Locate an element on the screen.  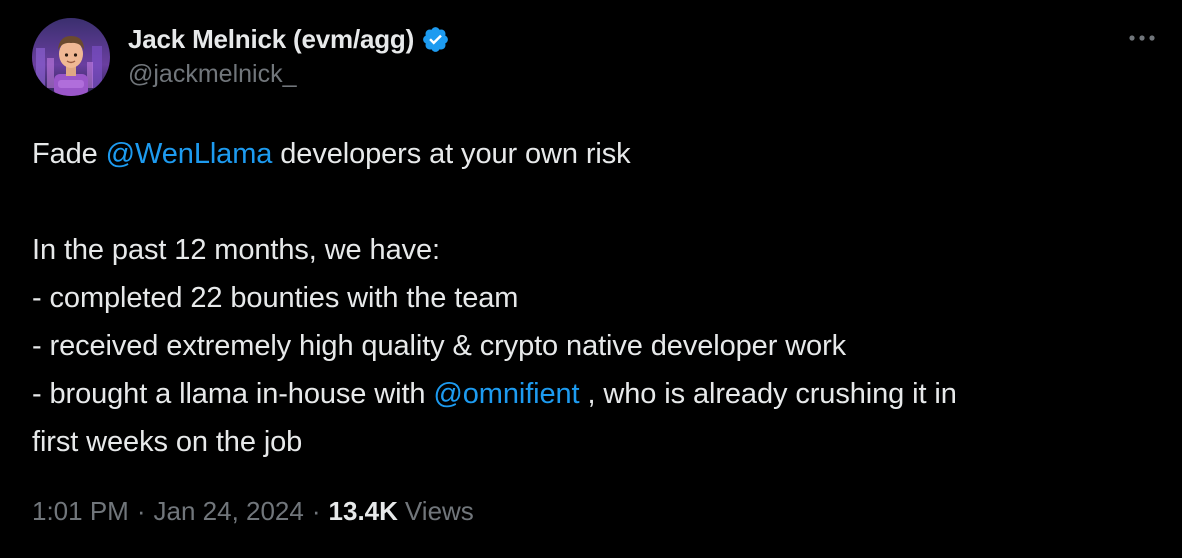
verified-badge-icon is located at coordinates (435, 39).